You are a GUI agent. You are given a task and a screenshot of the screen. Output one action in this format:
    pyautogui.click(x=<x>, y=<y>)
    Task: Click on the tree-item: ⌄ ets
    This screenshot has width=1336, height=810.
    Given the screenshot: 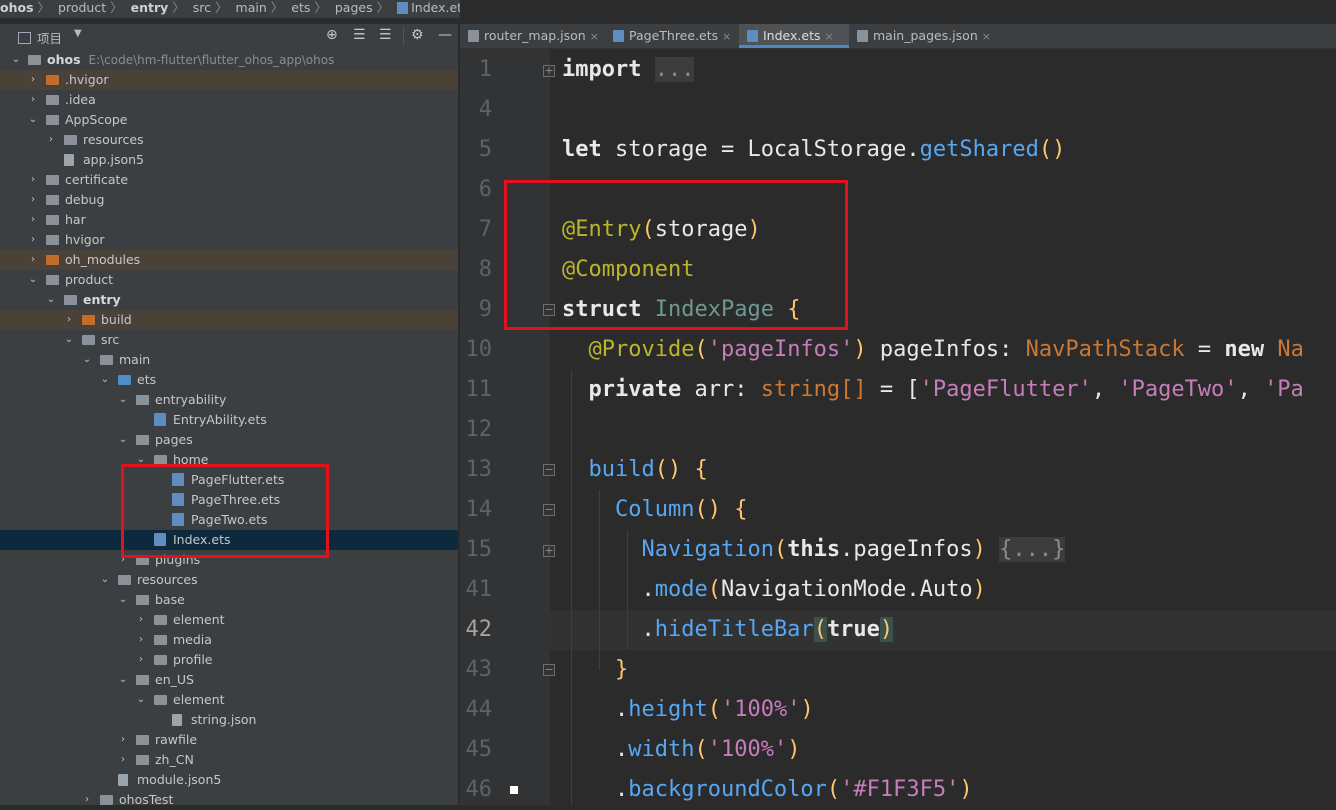 What is the action you would take?
    pyautogui.click(x=229, y=380)
    